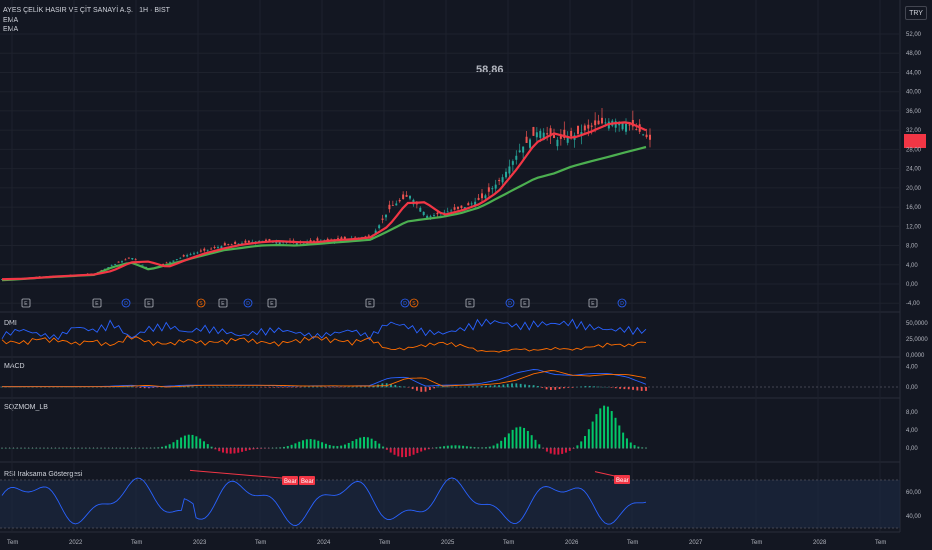  I want to click on dmi-tick-label: 50,0000, so click(917, 324).